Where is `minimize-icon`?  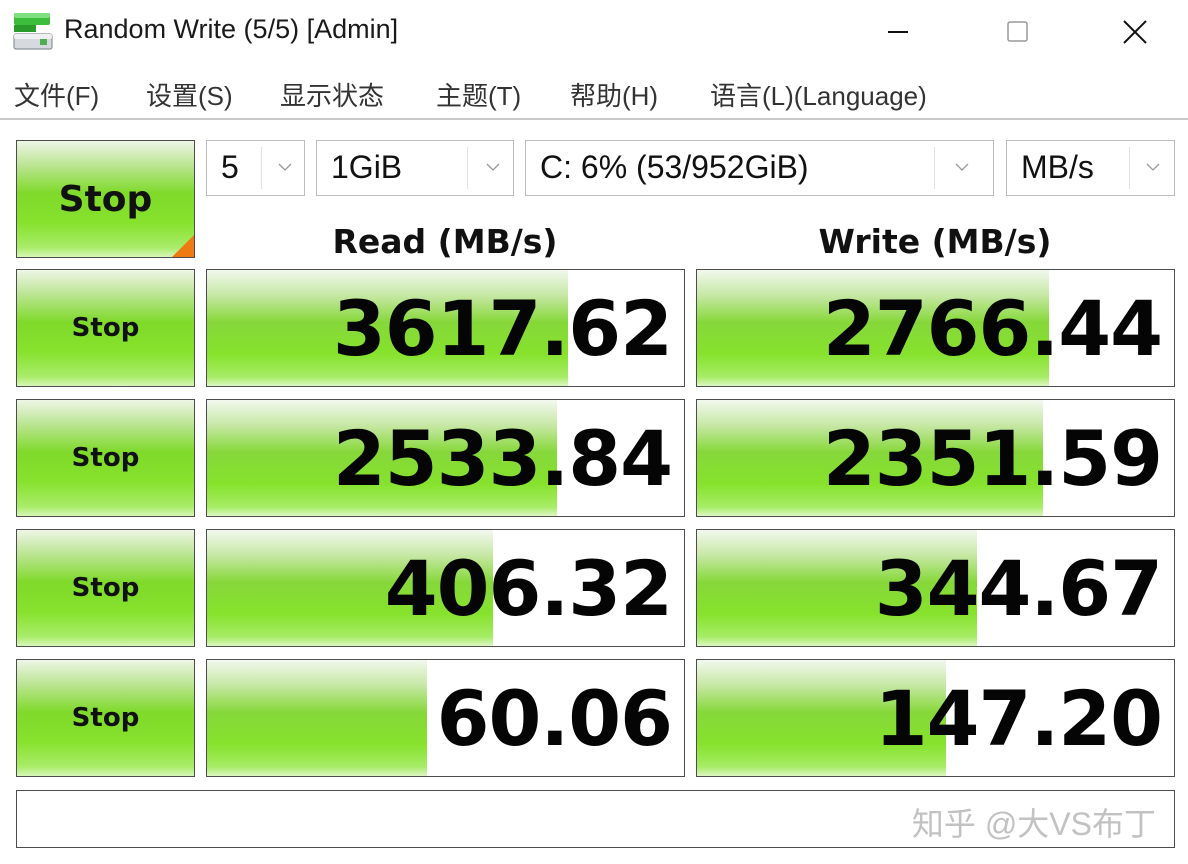 minimize-icon is located at coordinates (898, 32).